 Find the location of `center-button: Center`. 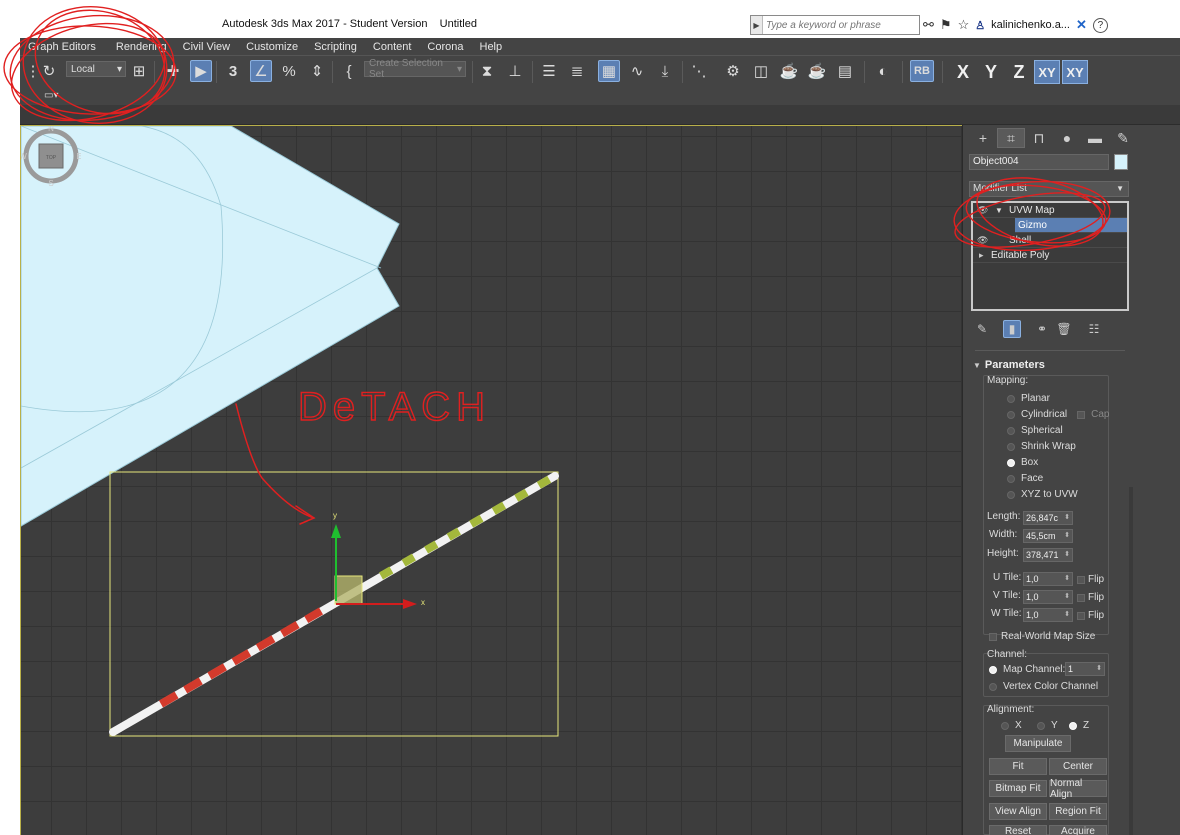

center-button: Center is located at coordinates (1078, 766).